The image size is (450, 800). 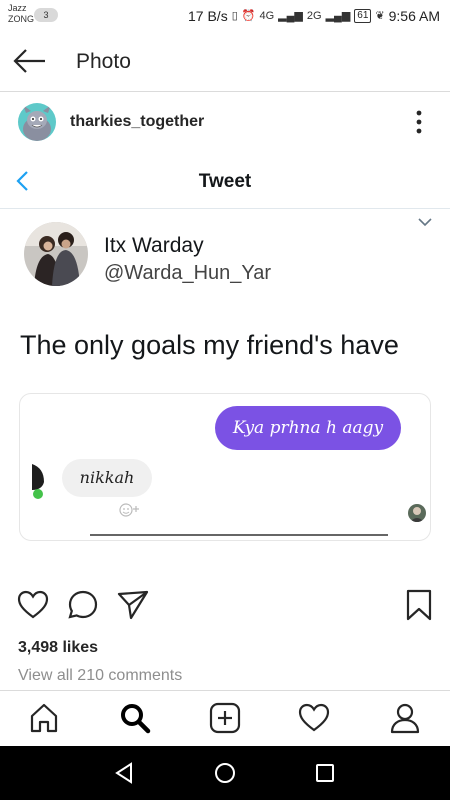 I want to click on signal-icon: ▂▄▆, so click(x=290, y=16).